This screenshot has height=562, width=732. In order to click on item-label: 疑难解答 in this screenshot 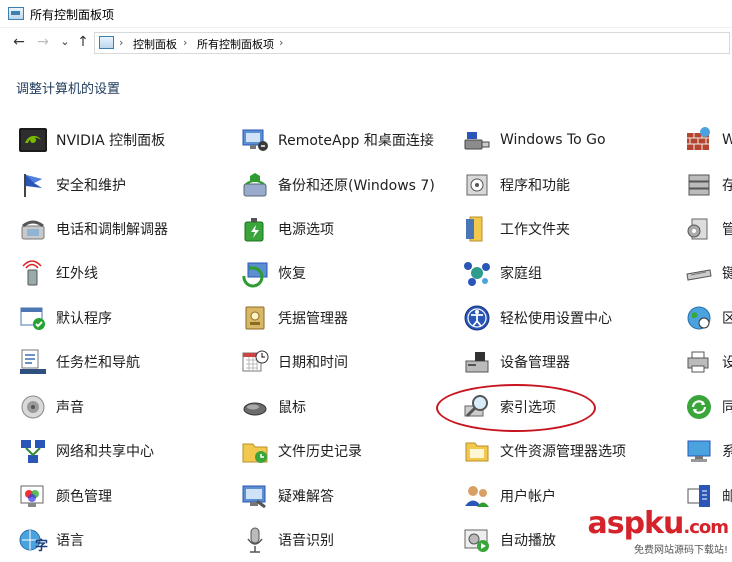, I will do `click(306, 497)`.